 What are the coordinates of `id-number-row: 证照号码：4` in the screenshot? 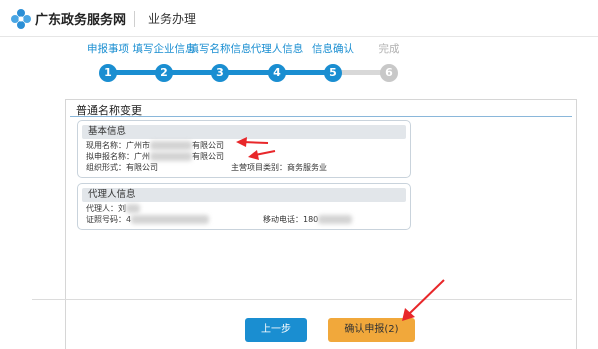 It's located at (148, 219).